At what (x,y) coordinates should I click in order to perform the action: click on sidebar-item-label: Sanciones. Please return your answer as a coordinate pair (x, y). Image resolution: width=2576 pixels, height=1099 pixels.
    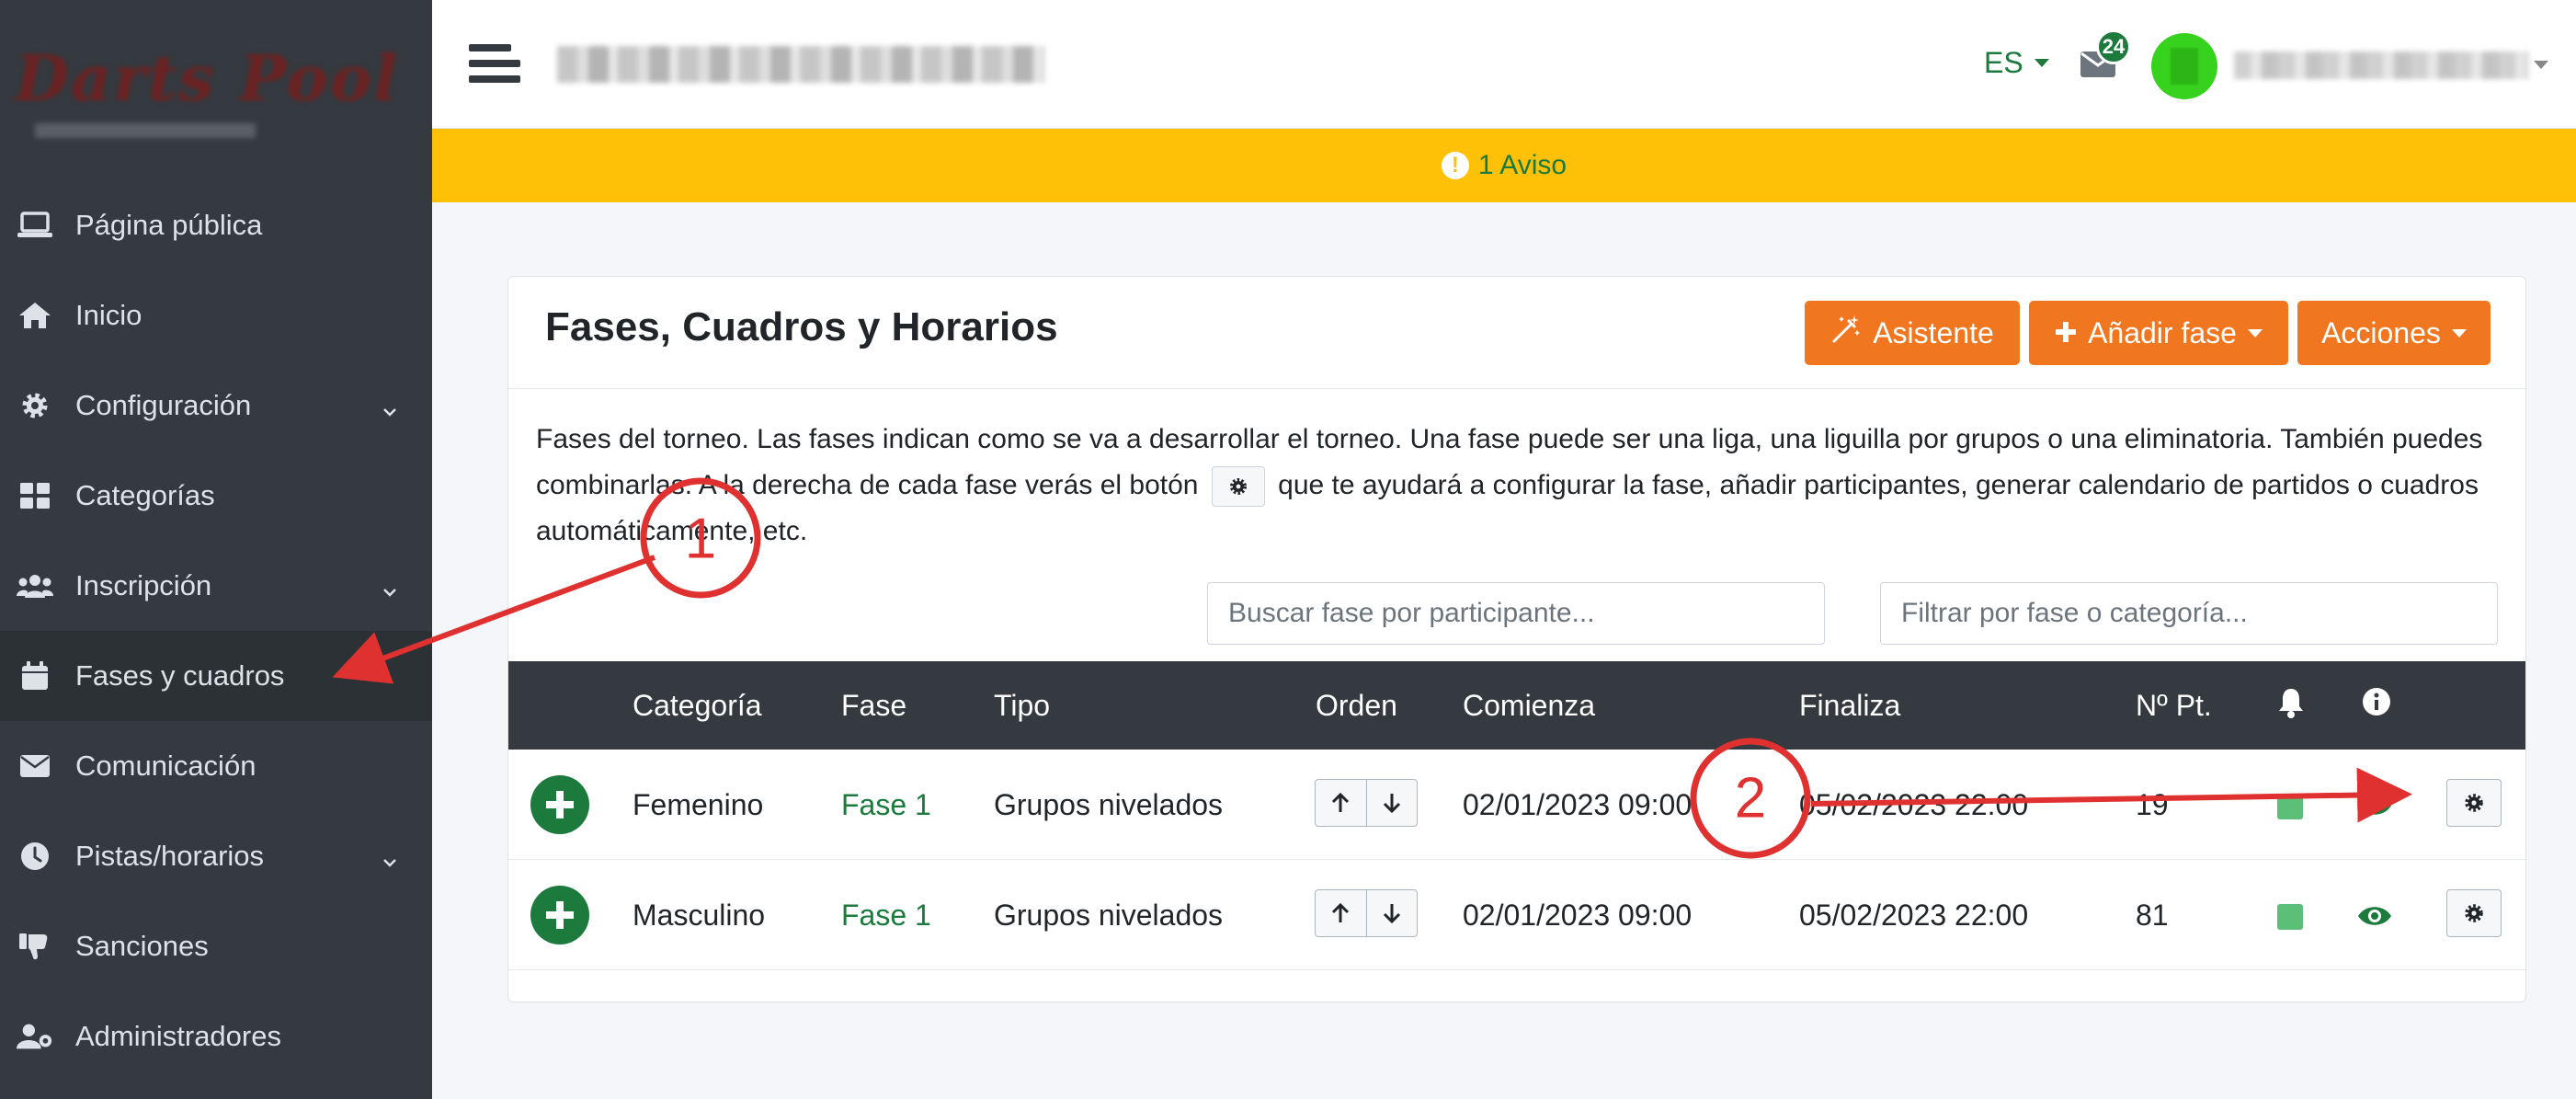
    Looking at the image, I should click on (142, 946).